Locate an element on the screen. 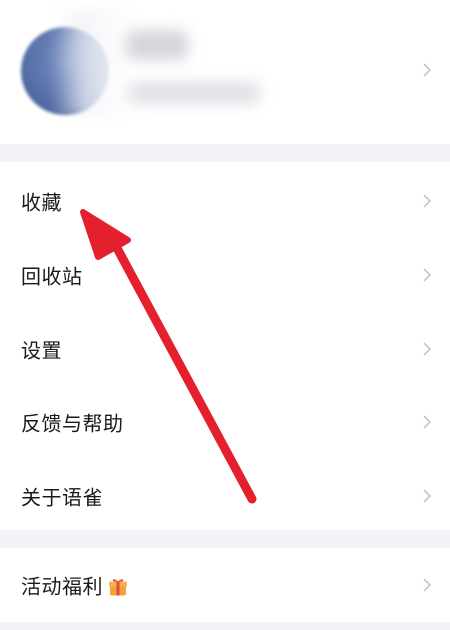 This screenshot has height=630, width=450. menu-item-label: 关于语雀 is located at coordinates (62, 497).